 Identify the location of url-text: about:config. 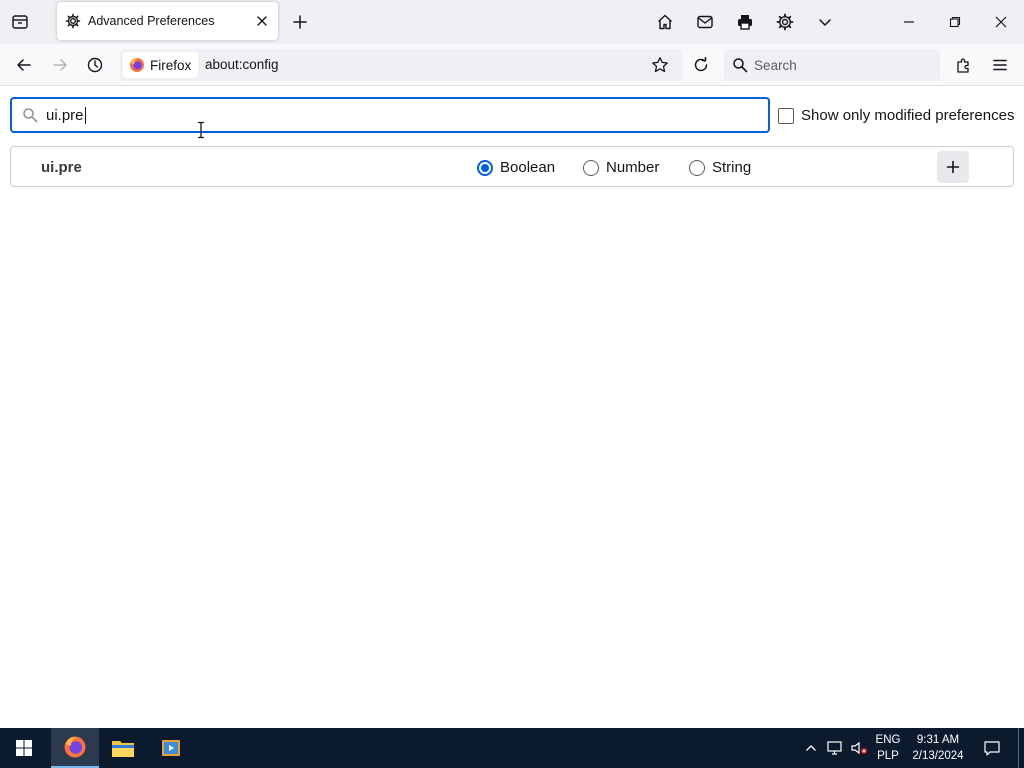
(242, 64).